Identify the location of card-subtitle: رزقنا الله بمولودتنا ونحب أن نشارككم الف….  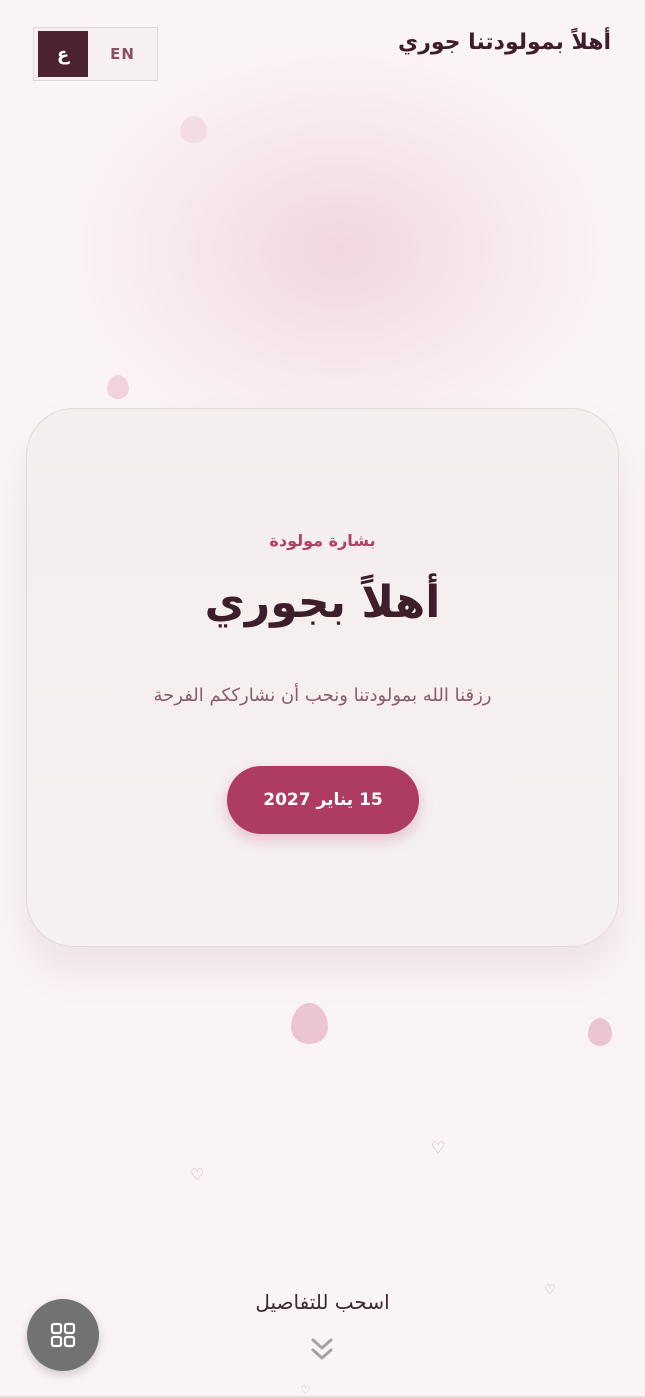
(322, 695).